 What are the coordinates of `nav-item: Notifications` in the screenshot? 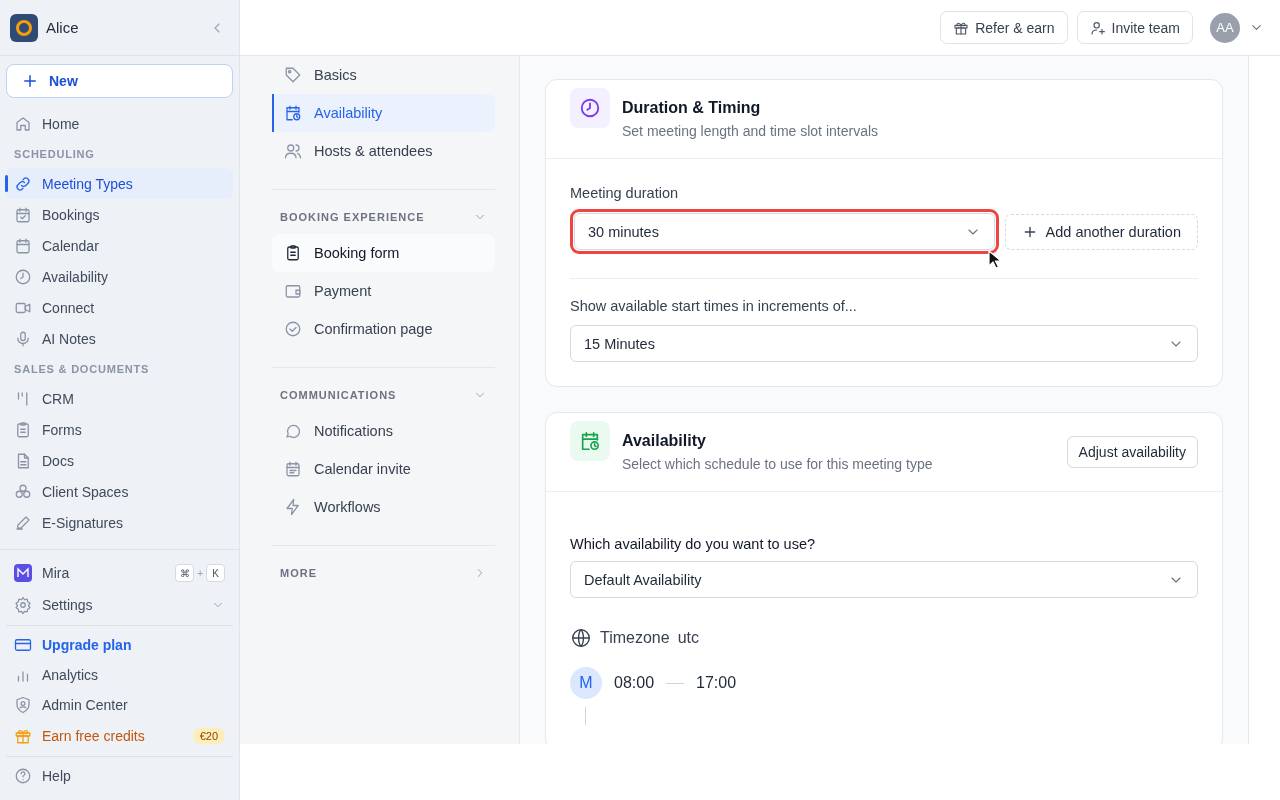 It's located at (383, 431).